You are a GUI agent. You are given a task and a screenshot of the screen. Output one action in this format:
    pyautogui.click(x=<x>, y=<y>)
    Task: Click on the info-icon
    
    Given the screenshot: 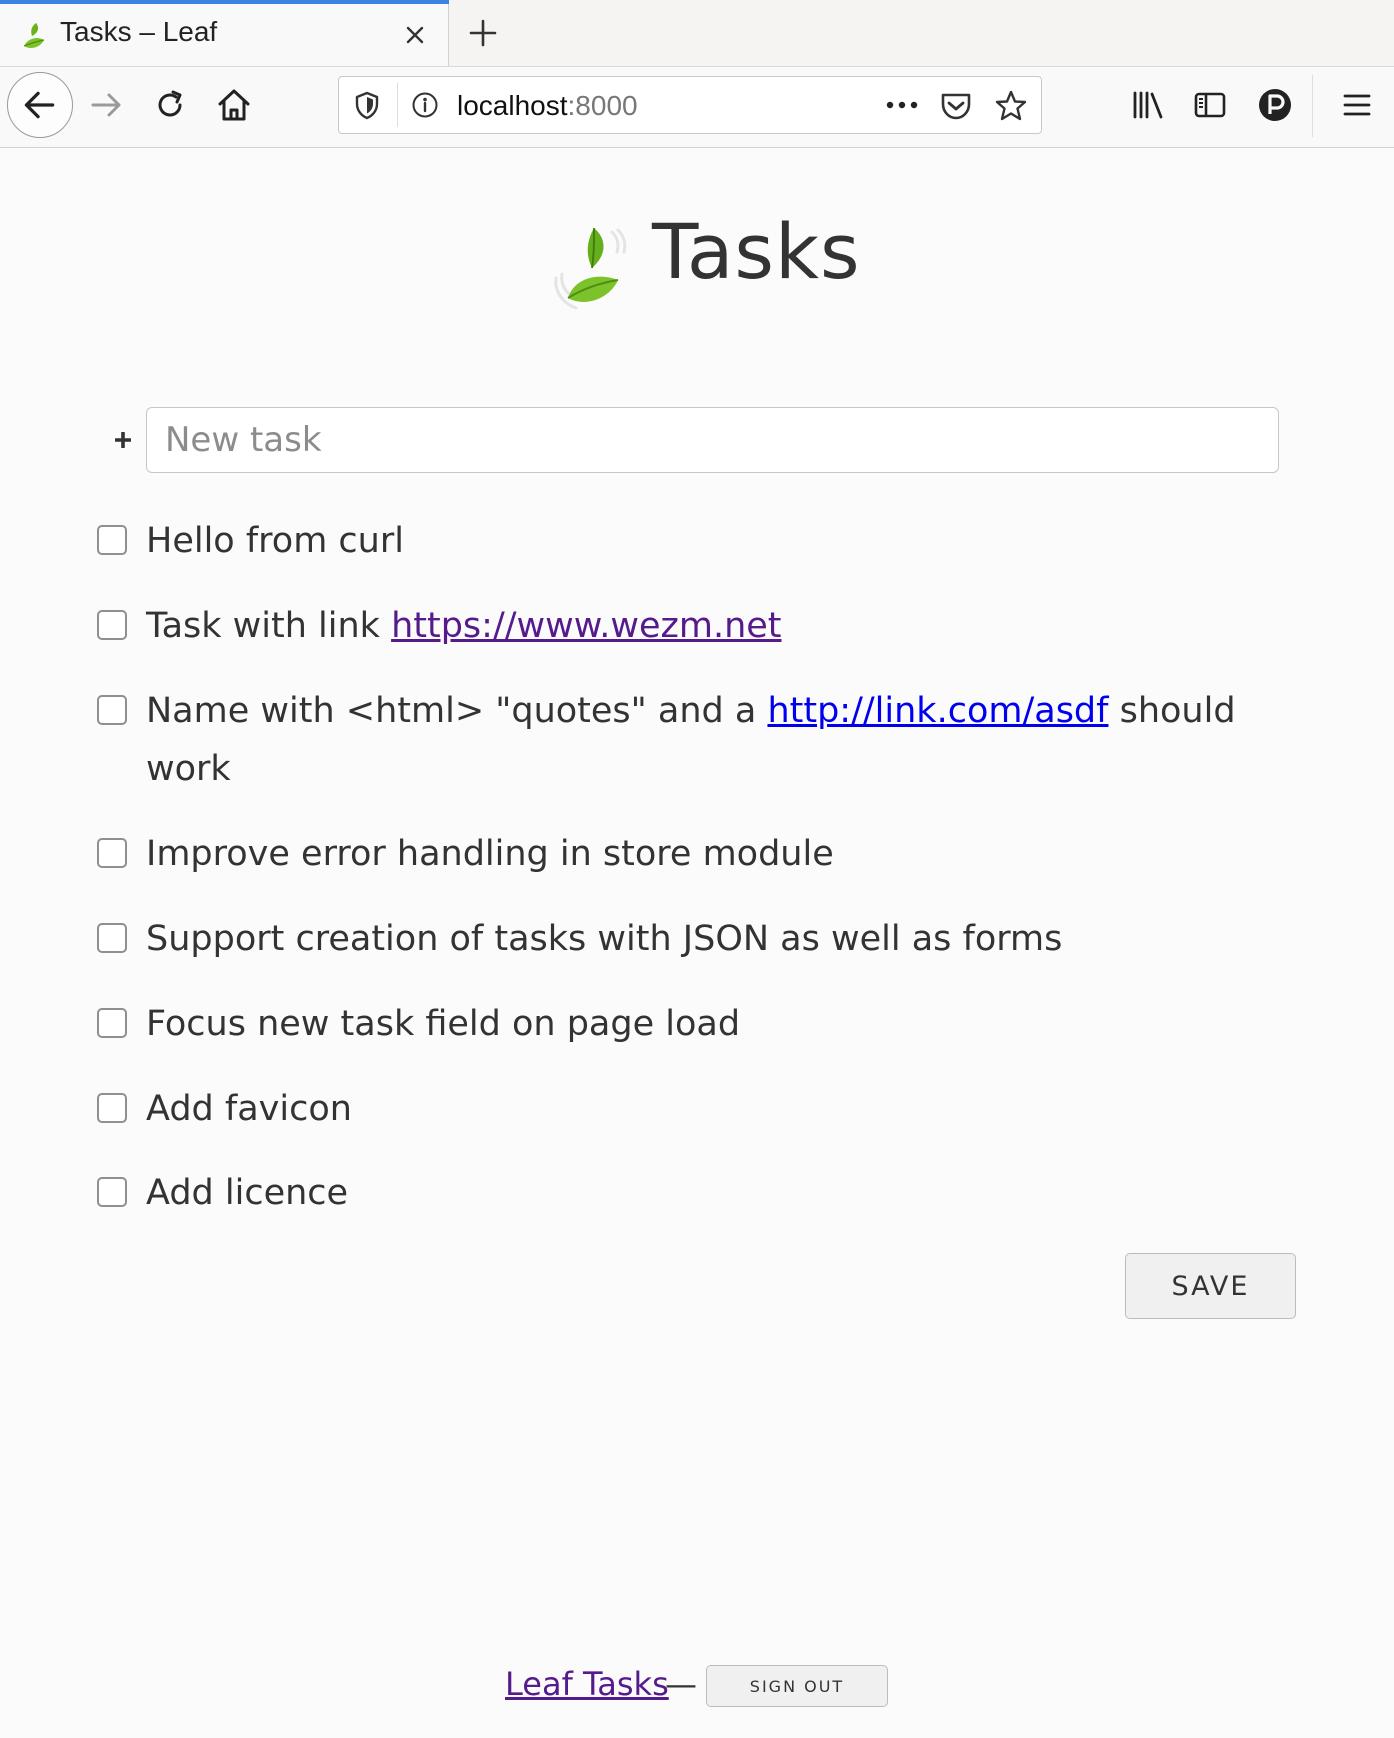 What is the action you would take?
    pyautogui.click(x=425, y=105)
    